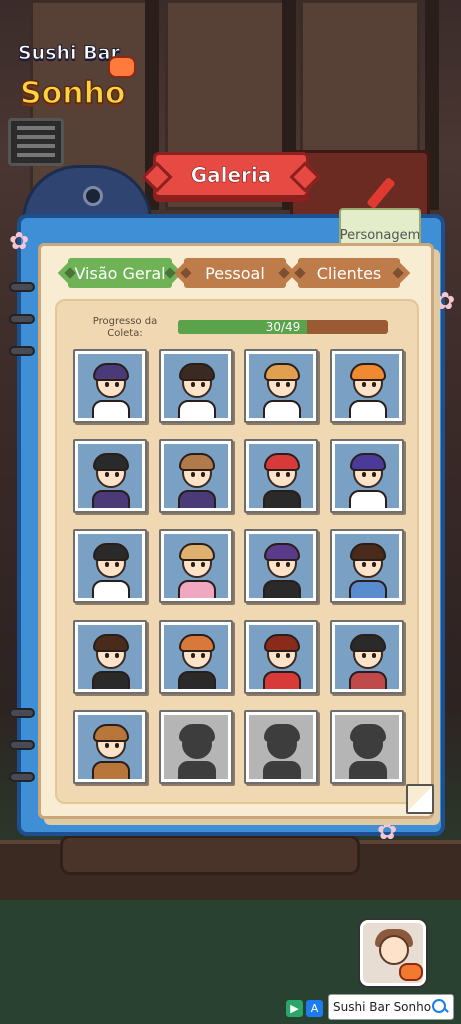 The height and width of the screenshot is (1024, 461). Describe the element at coordinates (19, 241) in the screenshot. I see `sakura-flower-icon: ✿` at that location.